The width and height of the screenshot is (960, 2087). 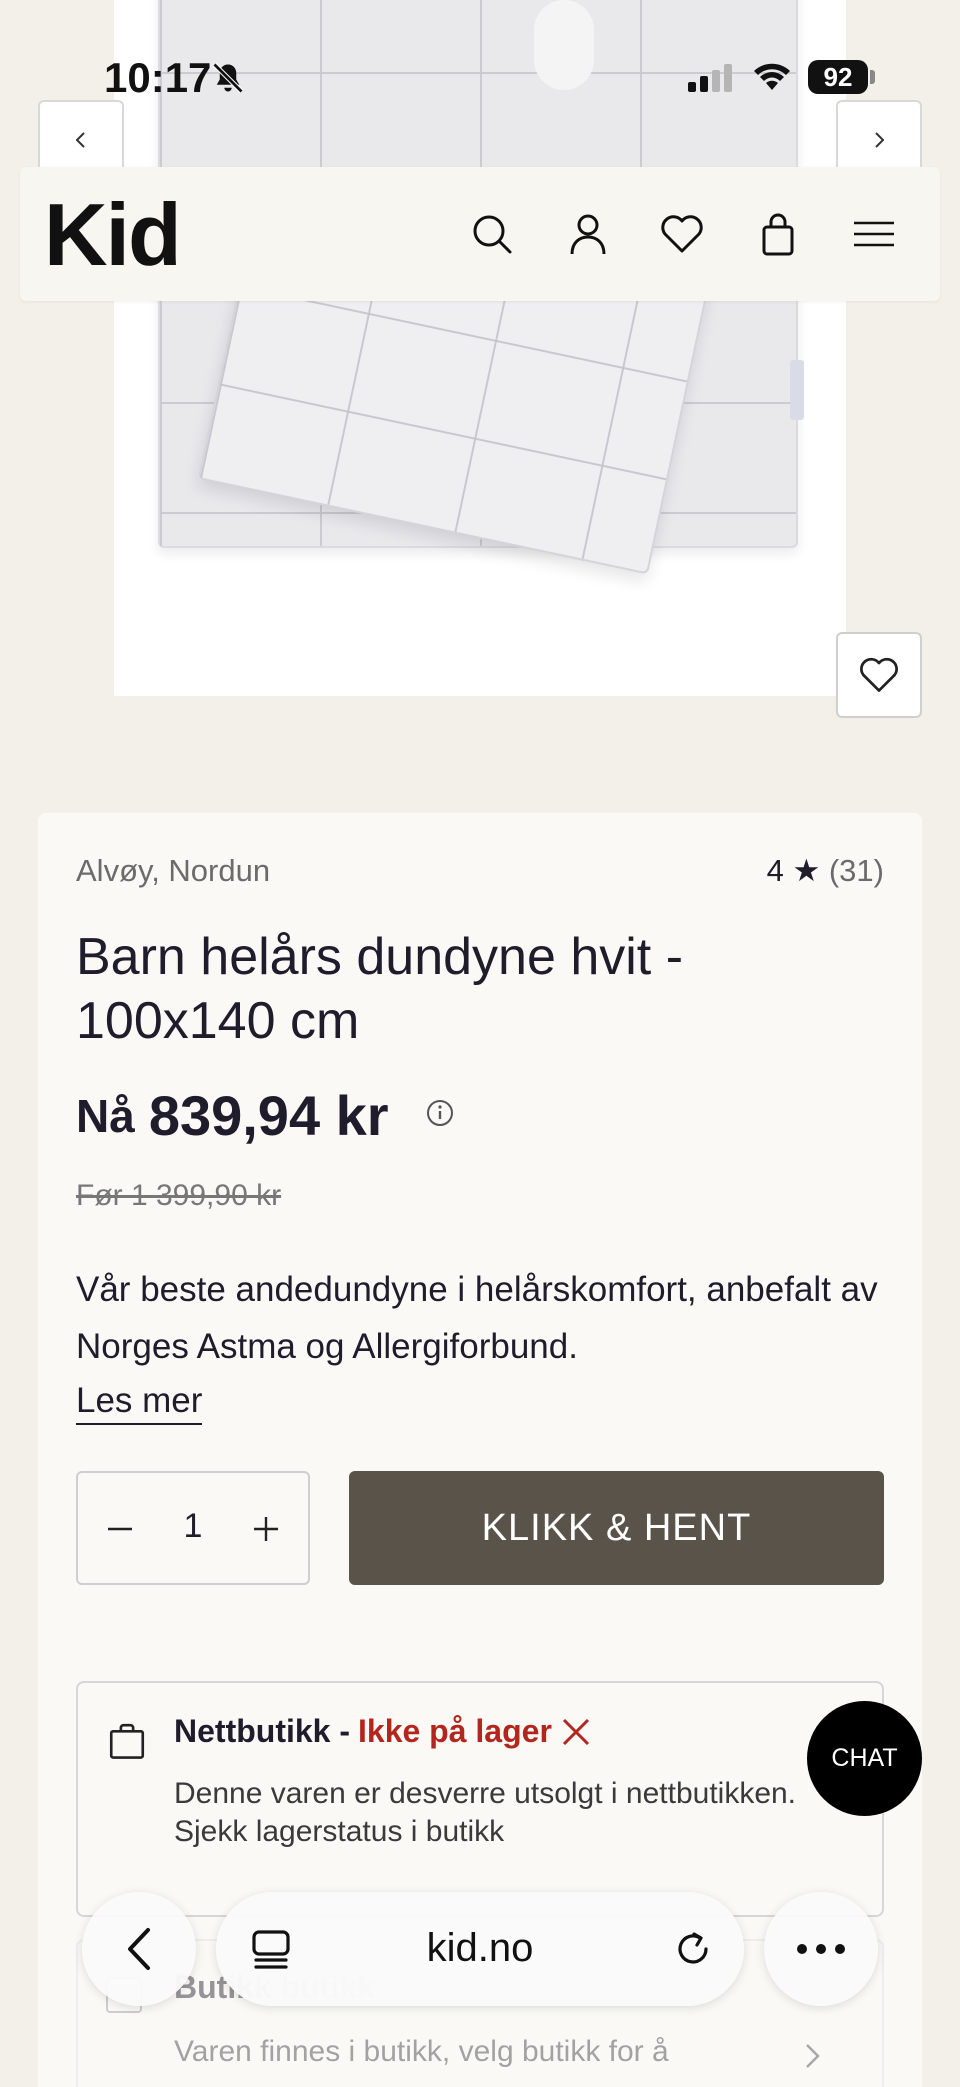 I want to click on url-text: kid.no, so click(x=480, y=1948).